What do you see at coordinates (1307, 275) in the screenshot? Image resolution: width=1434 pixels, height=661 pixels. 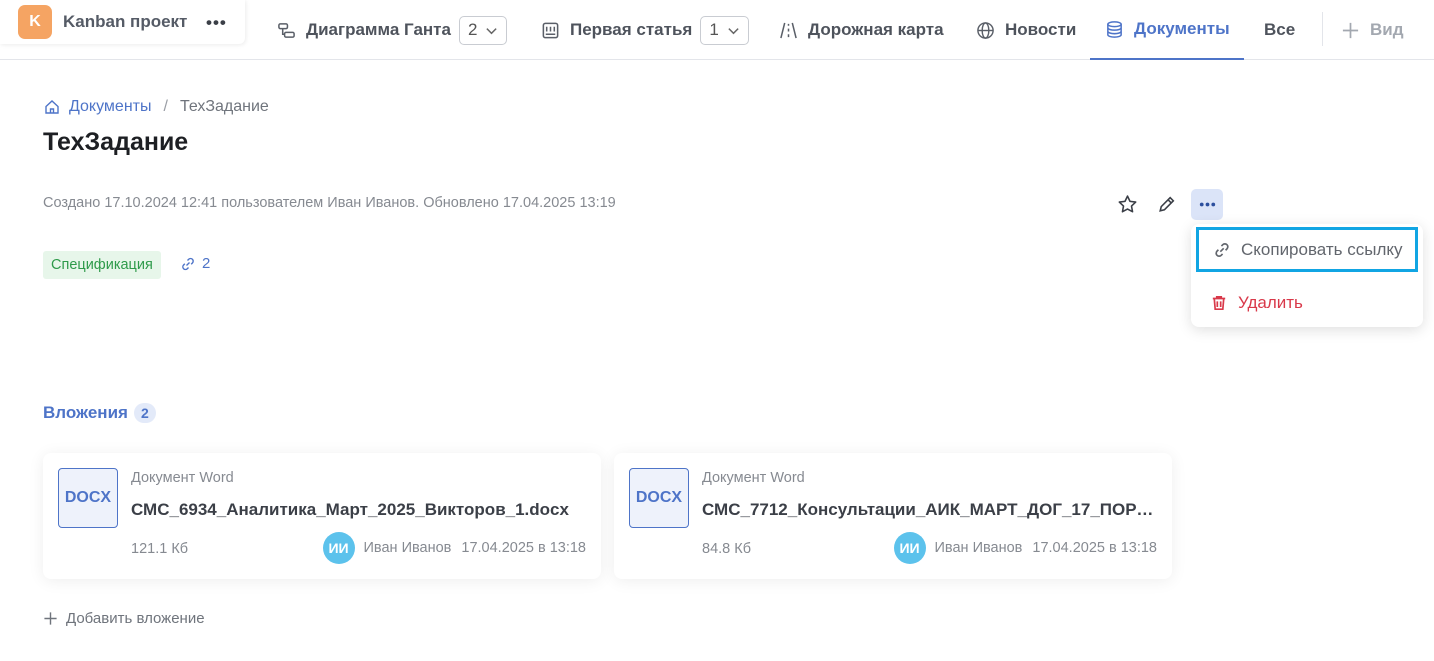 I see `actions-dropdown-menu: Скопировать ссылку Удалить` at bounding box center [1307, 275].